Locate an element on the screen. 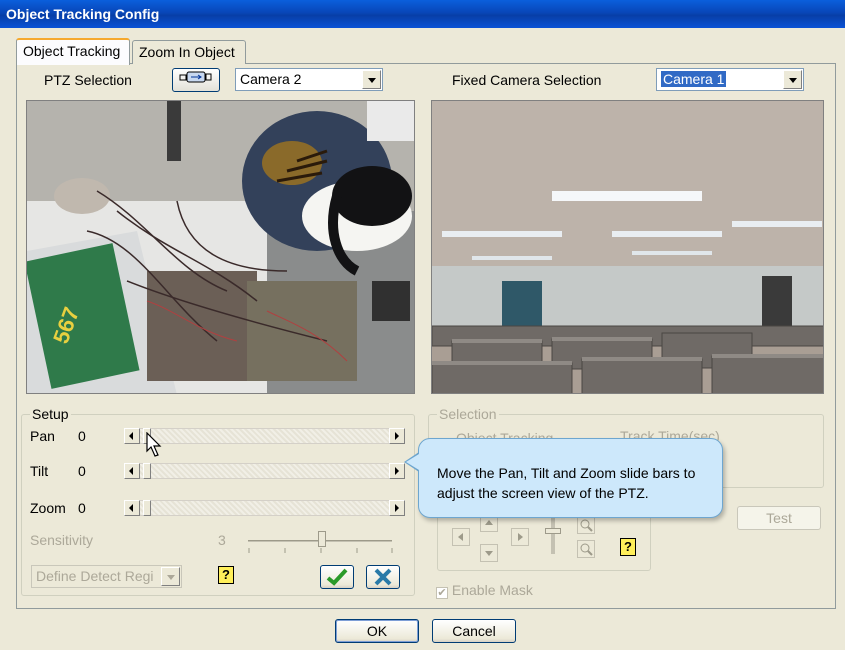 The height and width of the screenshot is (650, 845). sensitivity-ticks is located at coordinates (320, 550).